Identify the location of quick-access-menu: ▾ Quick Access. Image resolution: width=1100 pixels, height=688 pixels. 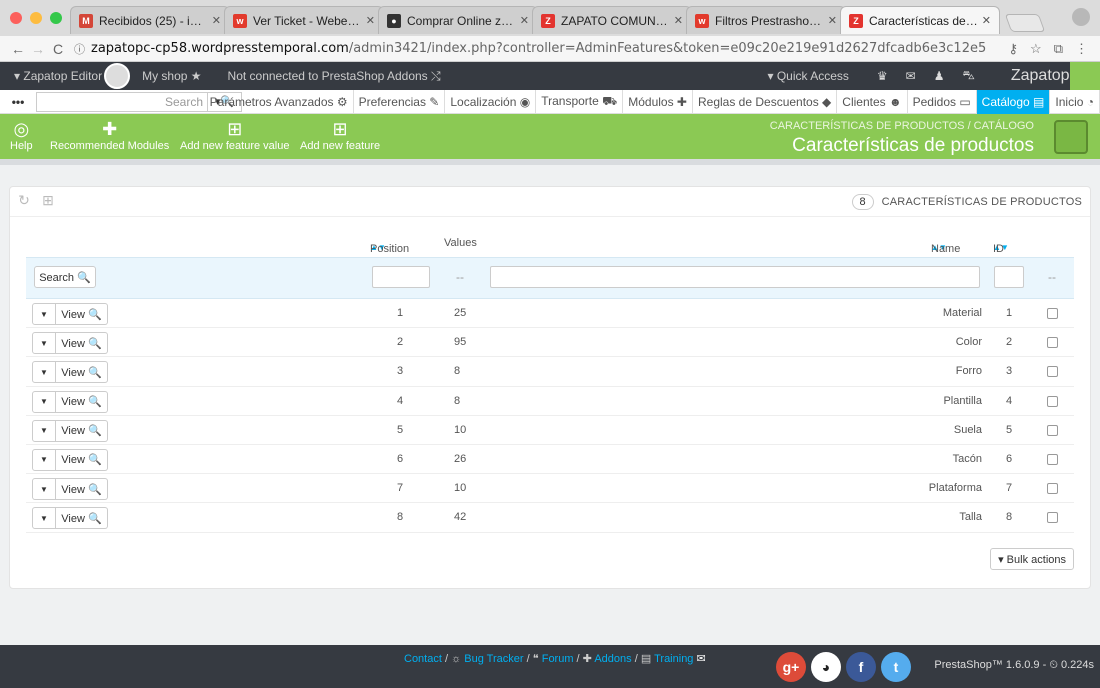
(807, 76).